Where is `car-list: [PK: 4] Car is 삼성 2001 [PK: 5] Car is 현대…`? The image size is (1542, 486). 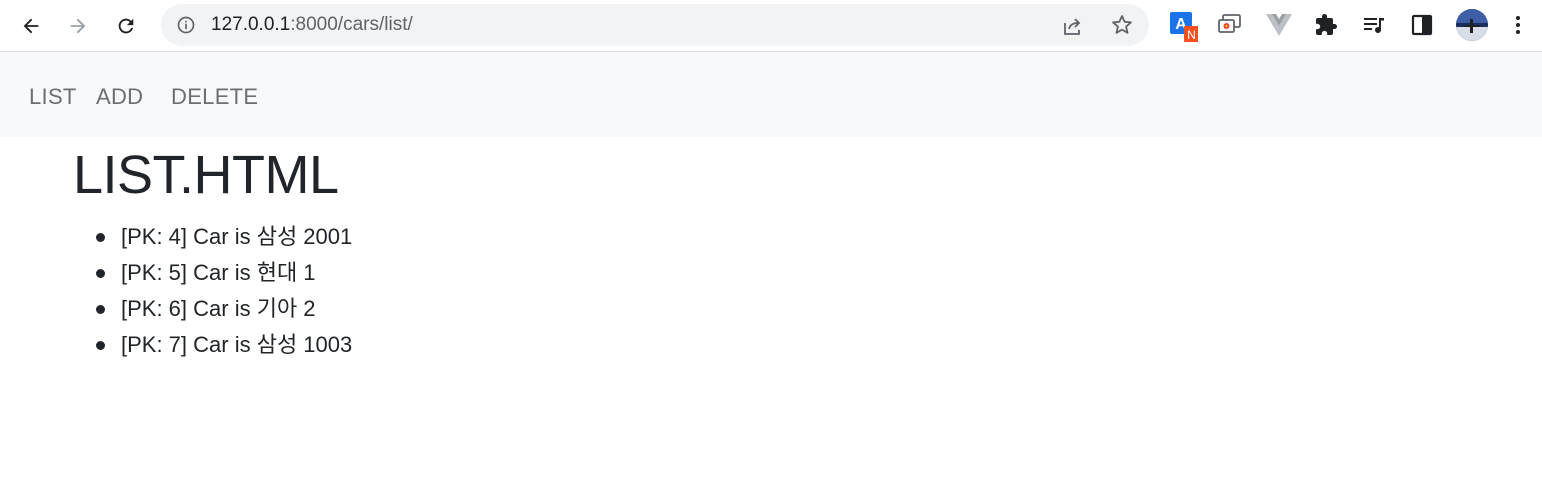 car-list: [PK: 4] Car is 삼성 2001 [PK: 5] Car is 현대… is located at coordinates (224, 291).